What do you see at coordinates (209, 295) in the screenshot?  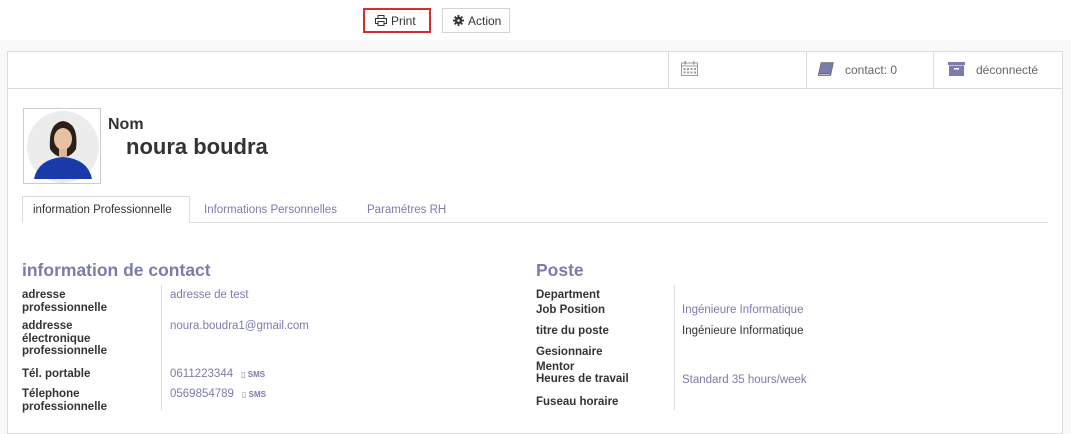 I see `work-address-value: adresse de test` at bounding box center [209, 295].